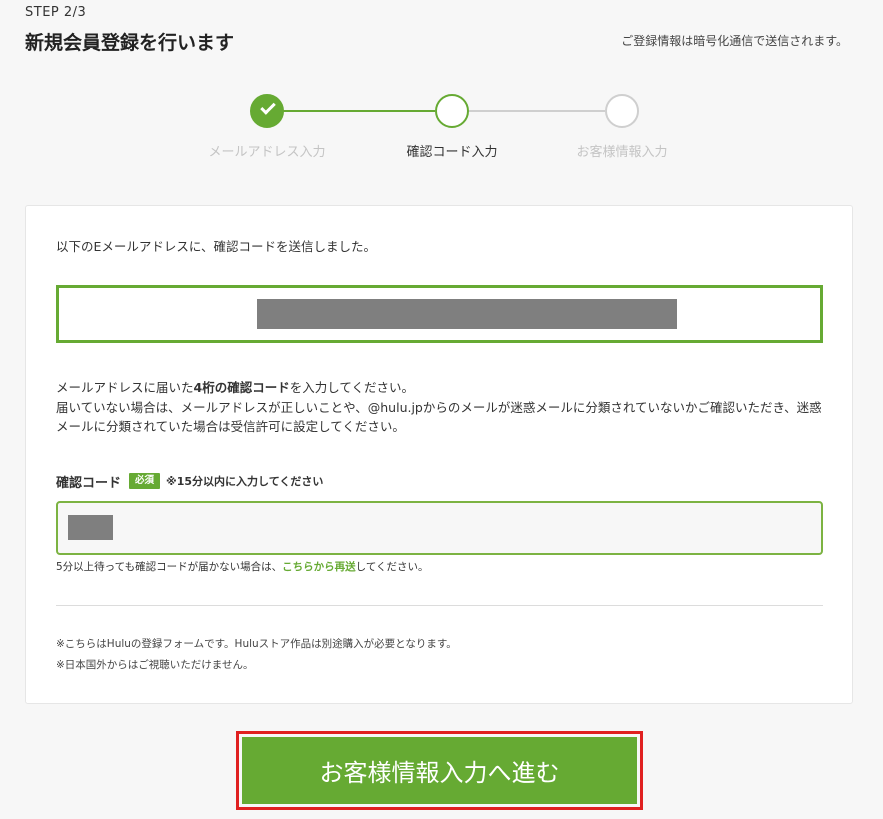  I want to click on page-title: 新規会員登録を行います, so click(130, 43).